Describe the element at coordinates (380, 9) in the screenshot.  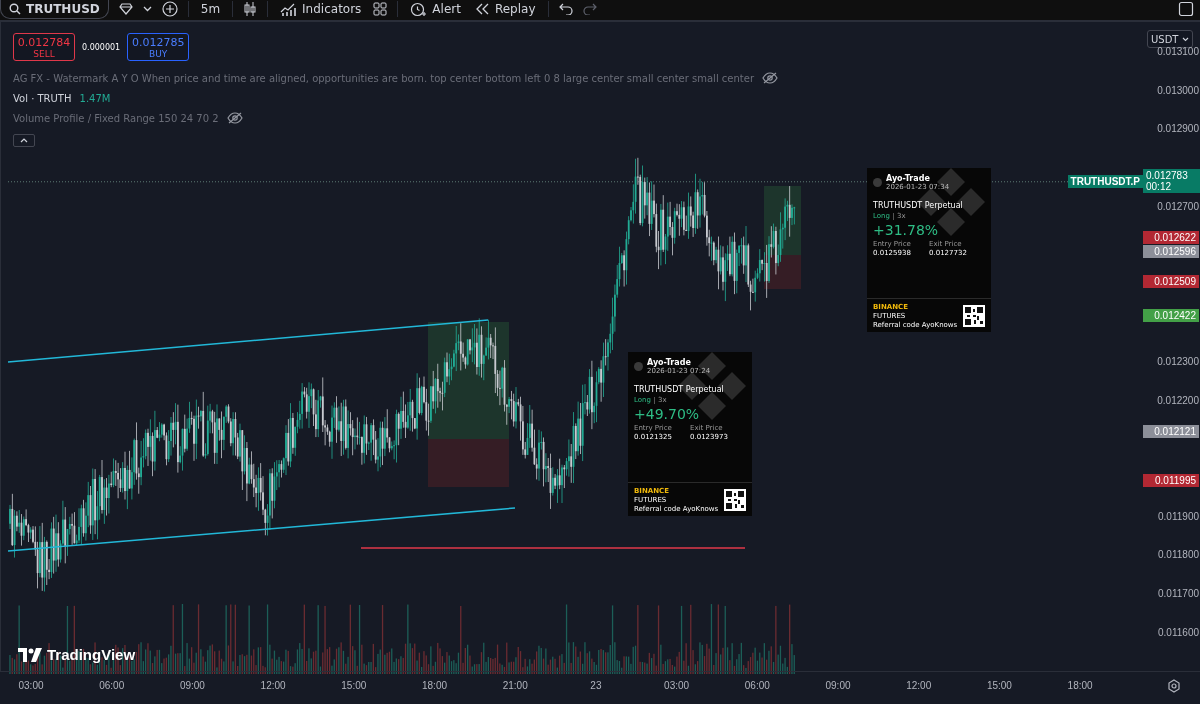
I see `grid-icon` at that location.